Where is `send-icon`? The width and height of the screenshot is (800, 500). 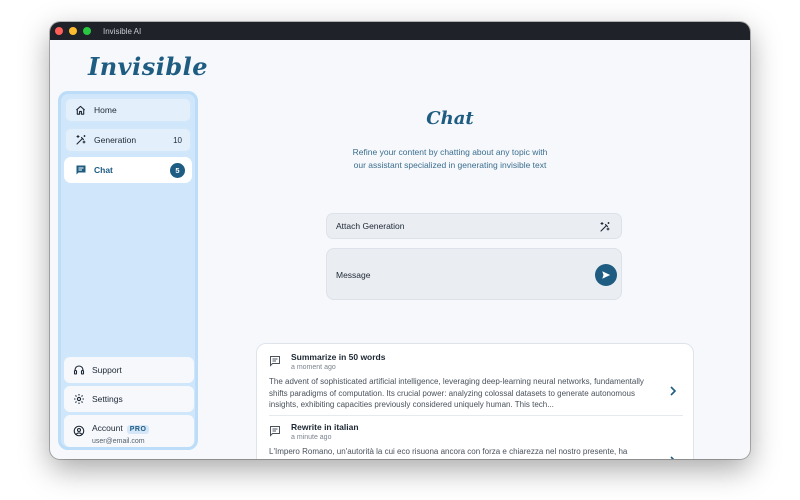 send-icon is located at coordinates (606, 275).